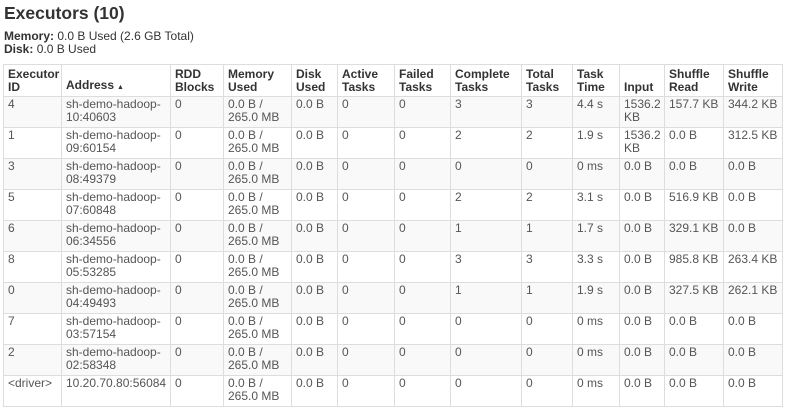  What do you see at coordinates (486, 112) in the screenshot?
I see `cell-complete-tasks: 3` at bounding box center [486, 112].